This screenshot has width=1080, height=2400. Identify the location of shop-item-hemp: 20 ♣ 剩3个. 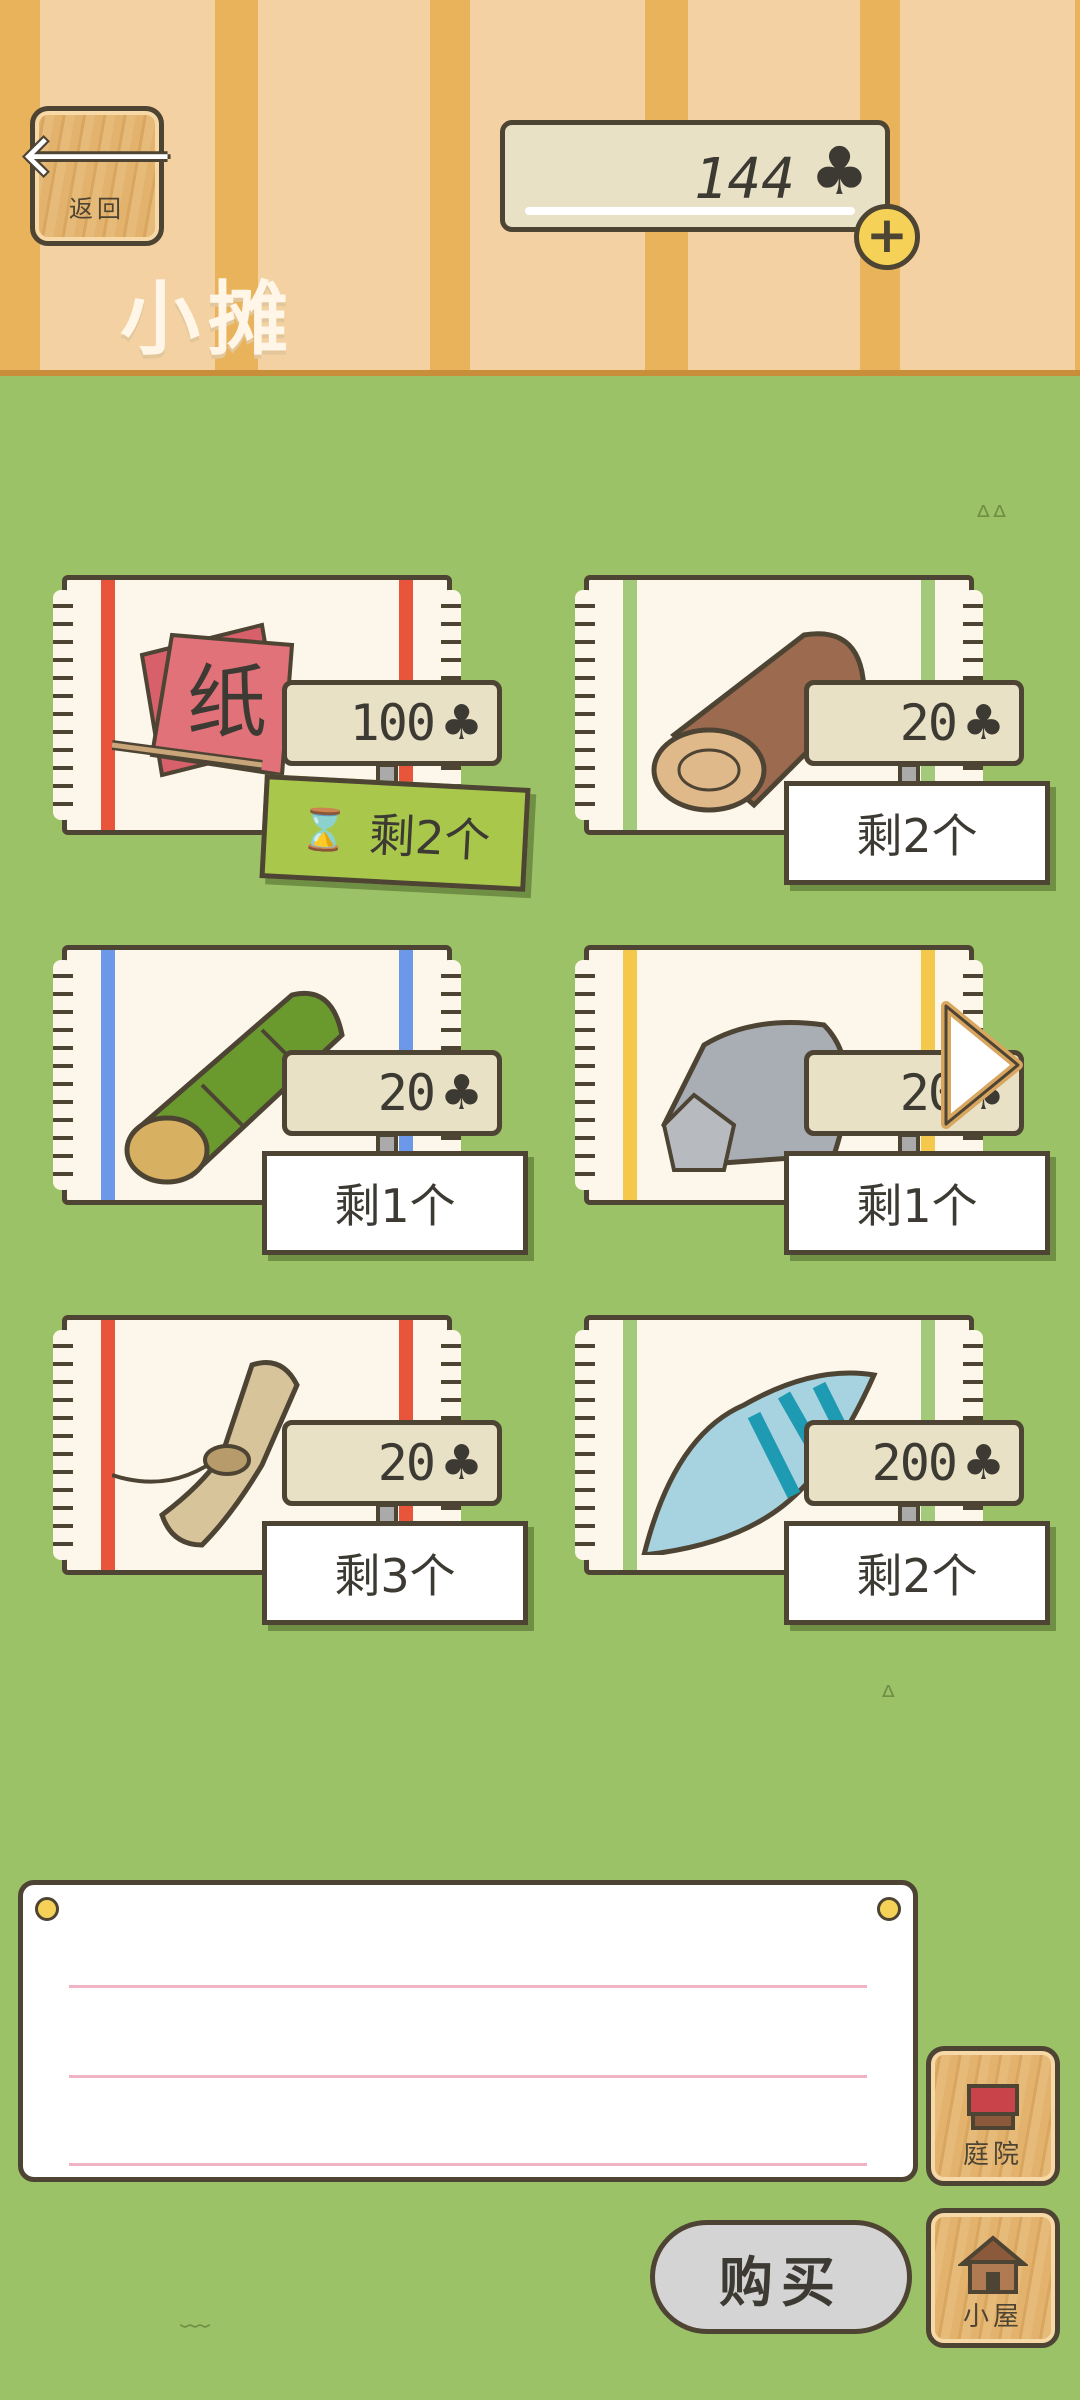
(285, 1480).